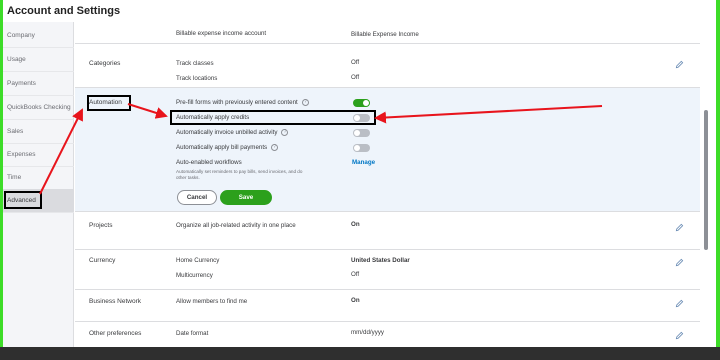 This screenshot has width=720, height=360. Describe the element at coordinates (38, 60) in the screenshot. I see `sidebar-item-usage: Usage` at that location.